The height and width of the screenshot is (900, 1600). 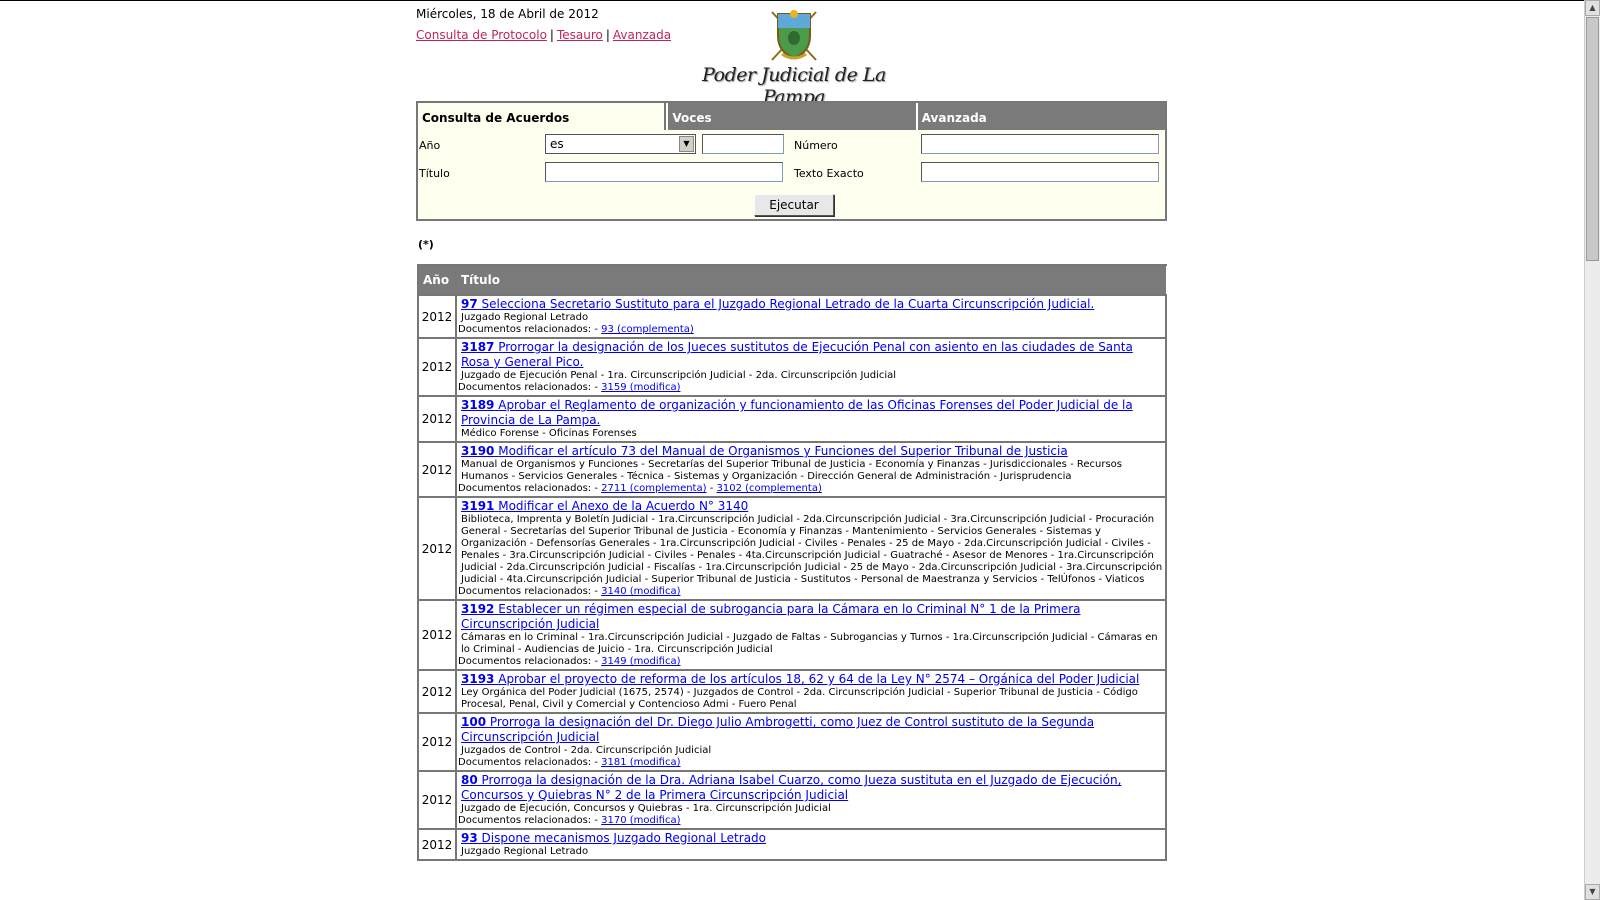 What do you see at coordinates (478, 506) in the screenshot?
I see `acuerdo-number: 3191` at bounding box center [478, 506].